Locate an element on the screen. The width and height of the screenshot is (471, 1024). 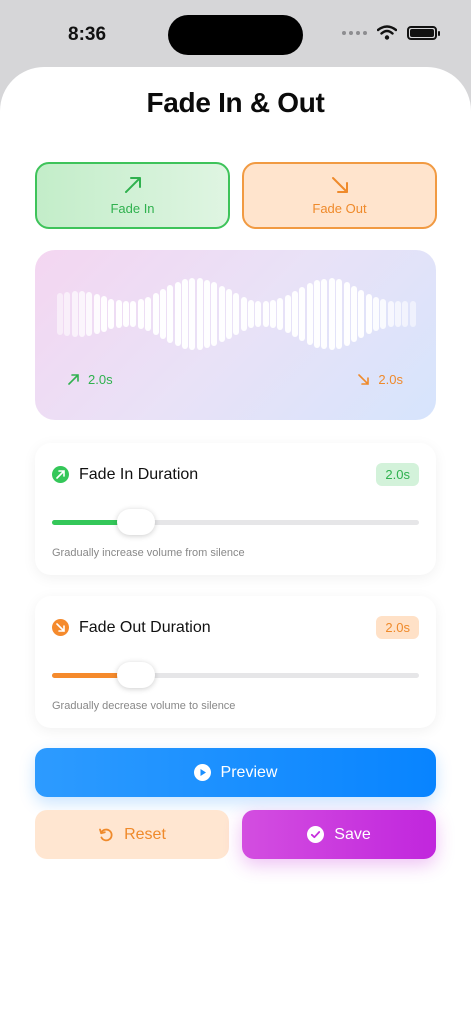
wifi-icon is located at coordinates (387, 32).